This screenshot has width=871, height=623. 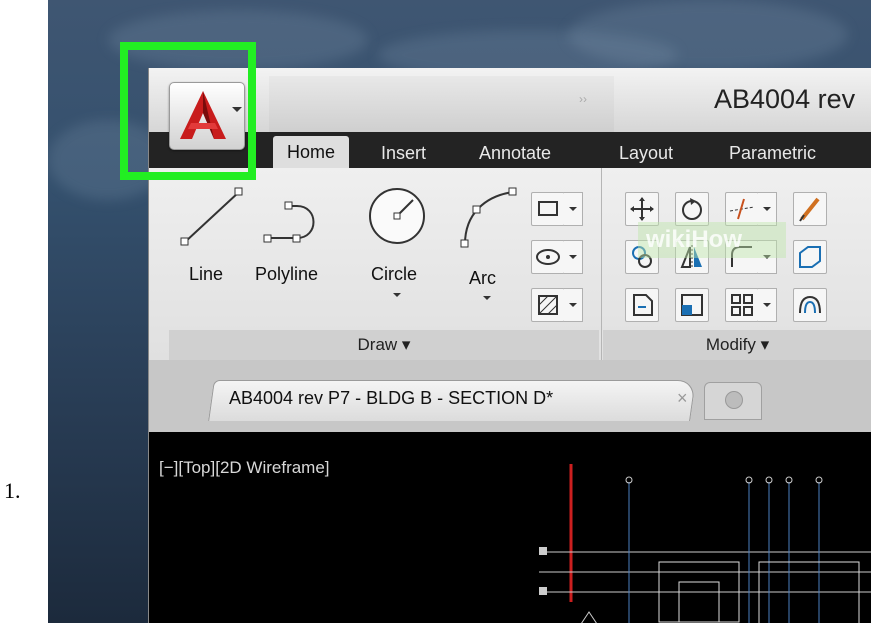 What do you see at coordinates (311, 152) in the screenshot?
I see `tab-home: Home` at bounding box center [311, 152].